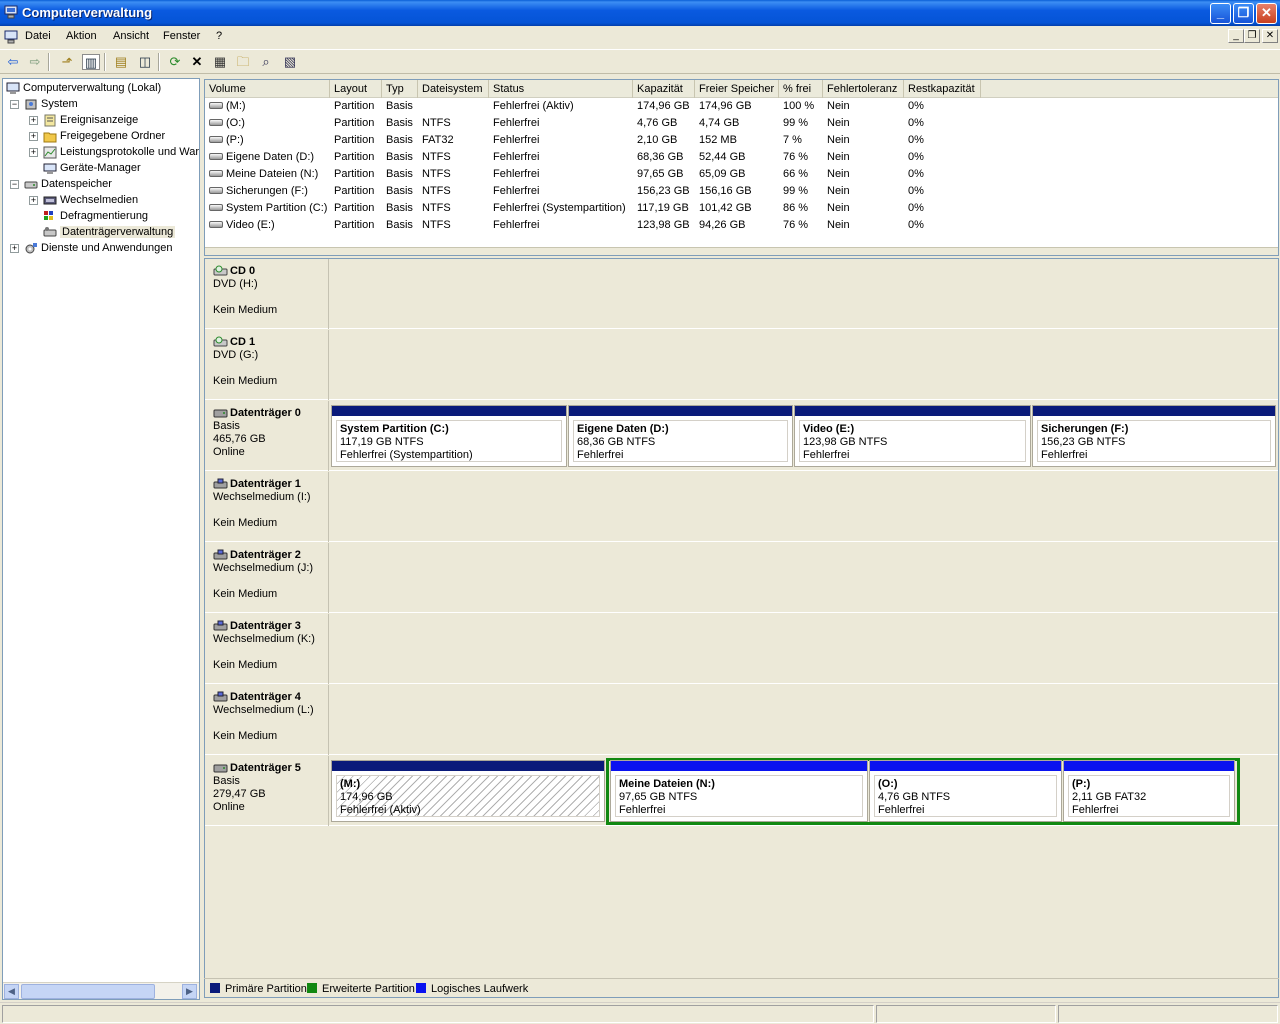  What do you see at coordinates (863, 106) in the screenshot?
I see `table-cell: Nein` at bounding box center [863, 106].